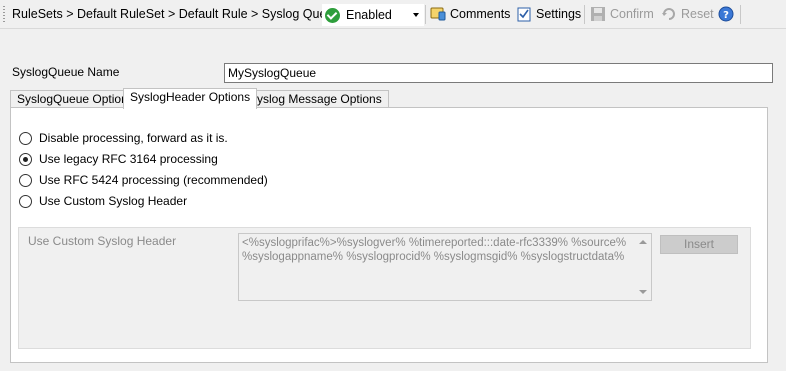 This screenshot has width=786, height=371. Describe the element at coordinates (332, 15) in the screenshot. I see `check-circle-icon` at that location.